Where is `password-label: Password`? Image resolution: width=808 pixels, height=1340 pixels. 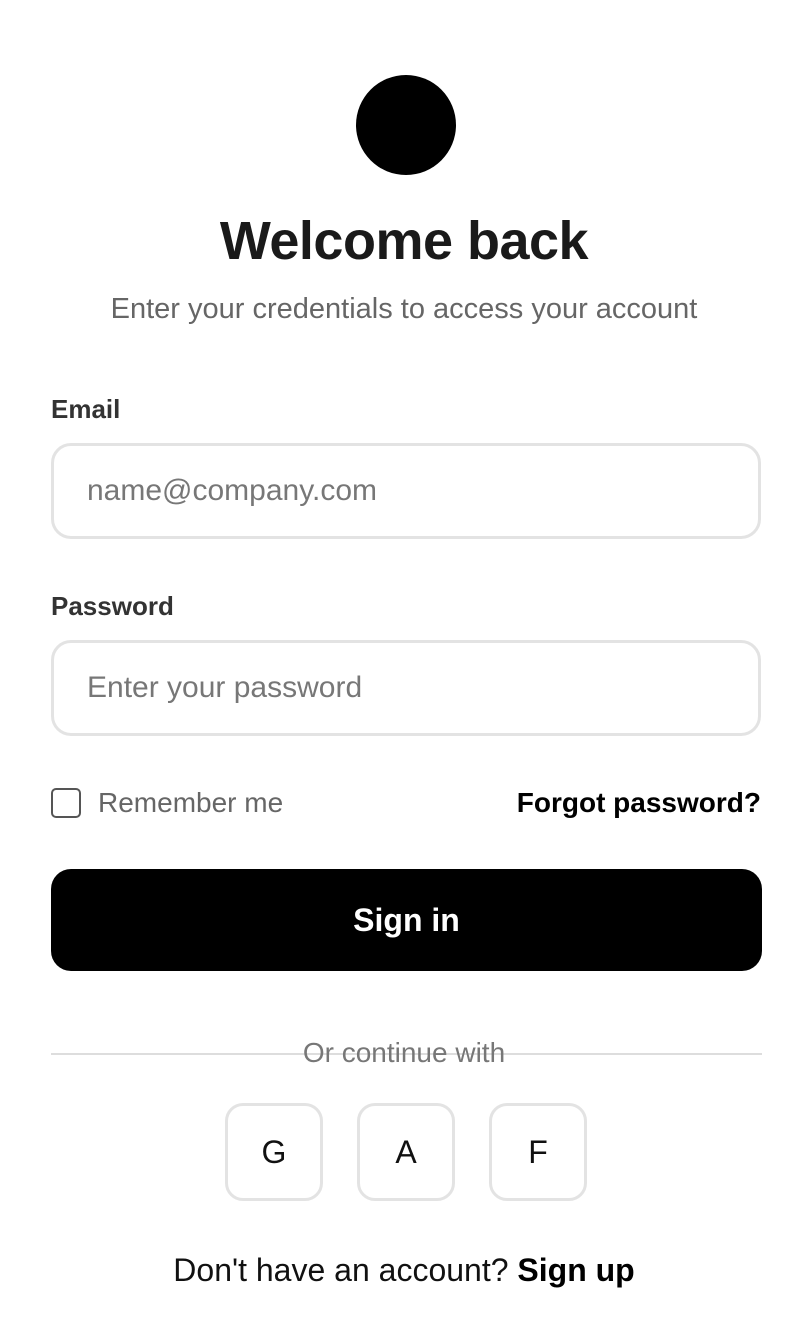
password-label: Password is located at coordinates (112, 606).